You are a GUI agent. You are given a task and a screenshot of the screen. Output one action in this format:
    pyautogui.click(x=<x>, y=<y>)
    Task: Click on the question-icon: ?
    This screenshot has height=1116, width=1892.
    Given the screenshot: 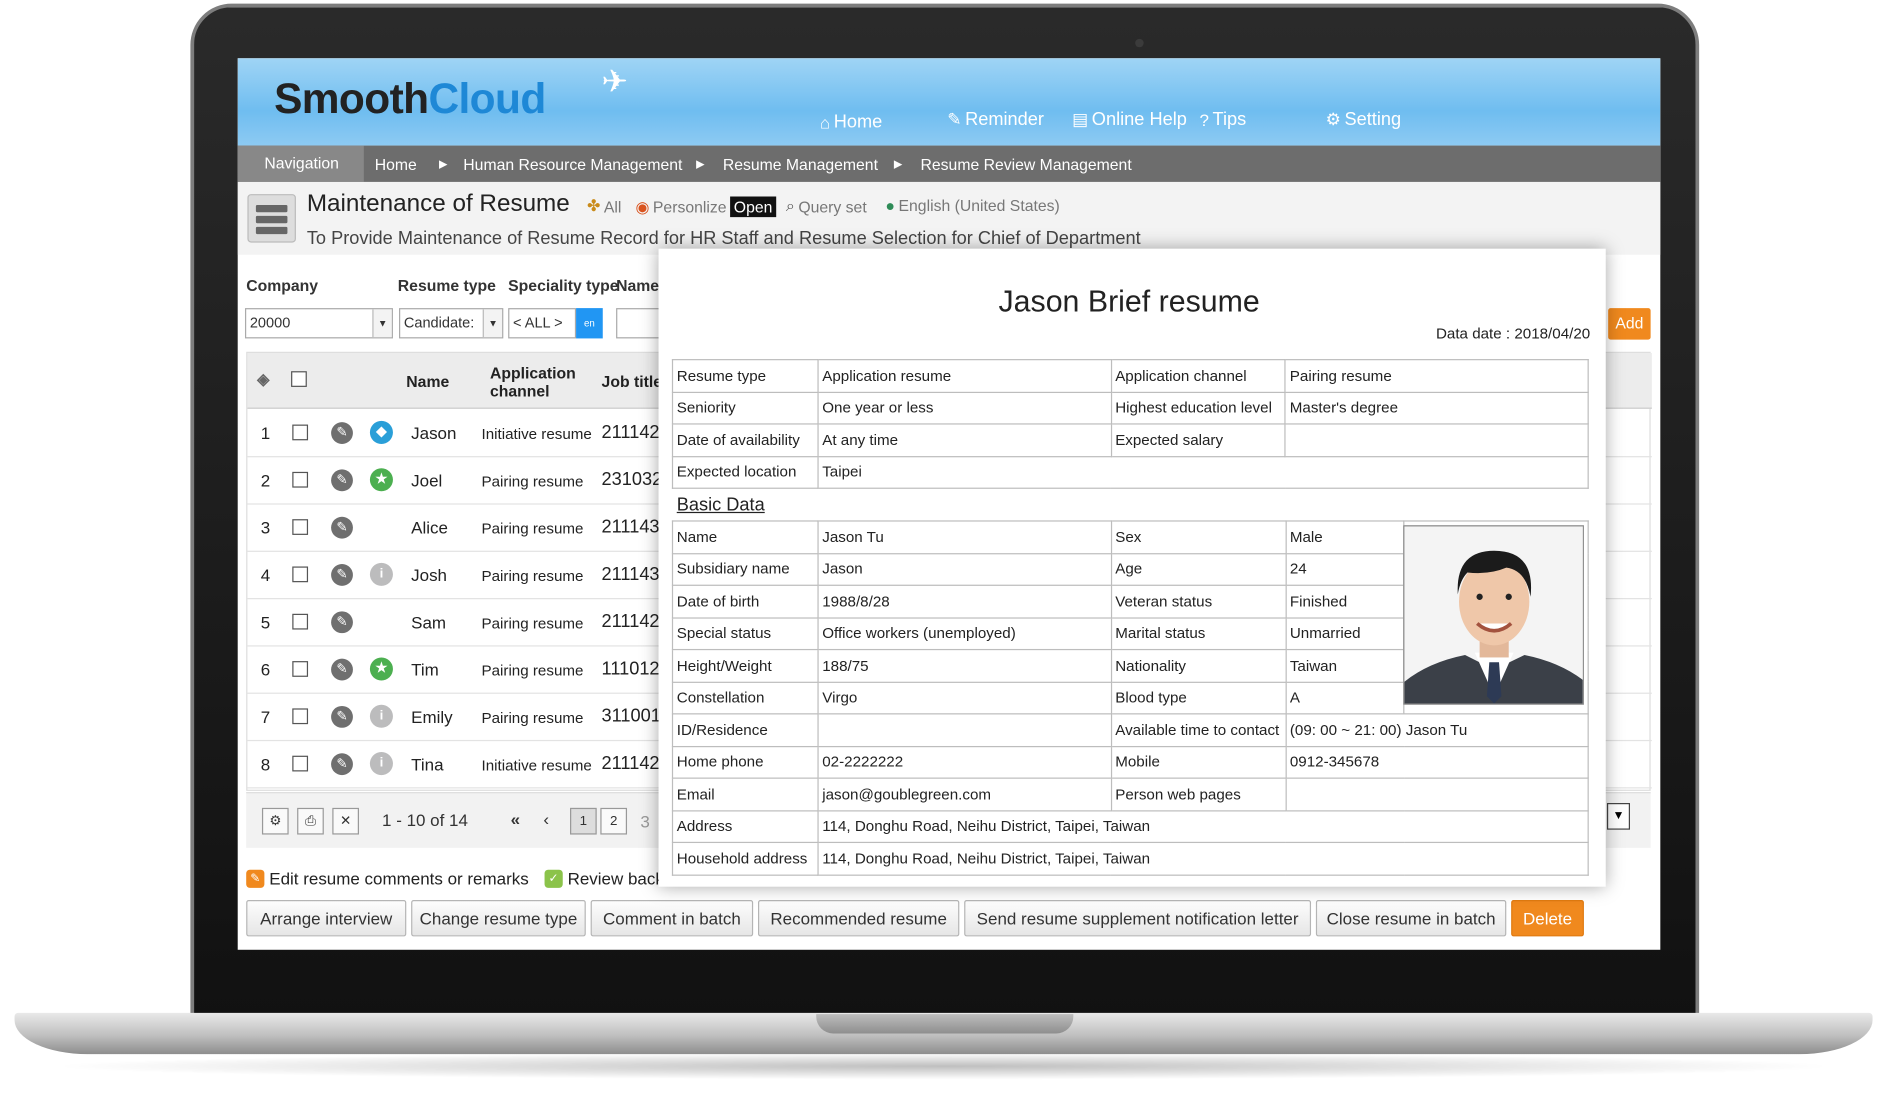 What is the action you would take?
    pyautogui.click(x=1204, y=119)
    